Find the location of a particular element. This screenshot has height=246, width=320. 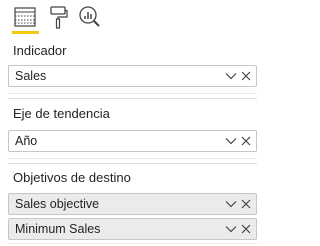

fields-tab is located at coordinates (25, 17).